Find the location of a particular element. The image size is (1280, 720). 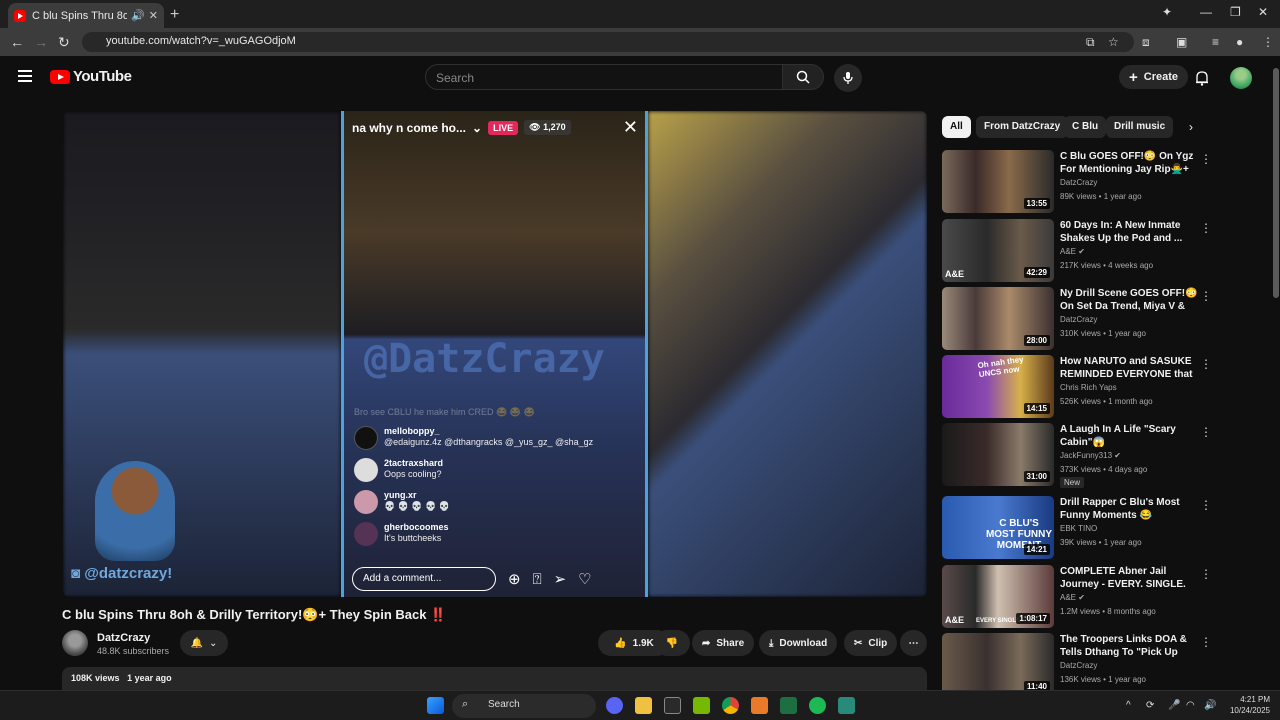

close-window-icon: ✕ is located at coordinates (1263, 12).